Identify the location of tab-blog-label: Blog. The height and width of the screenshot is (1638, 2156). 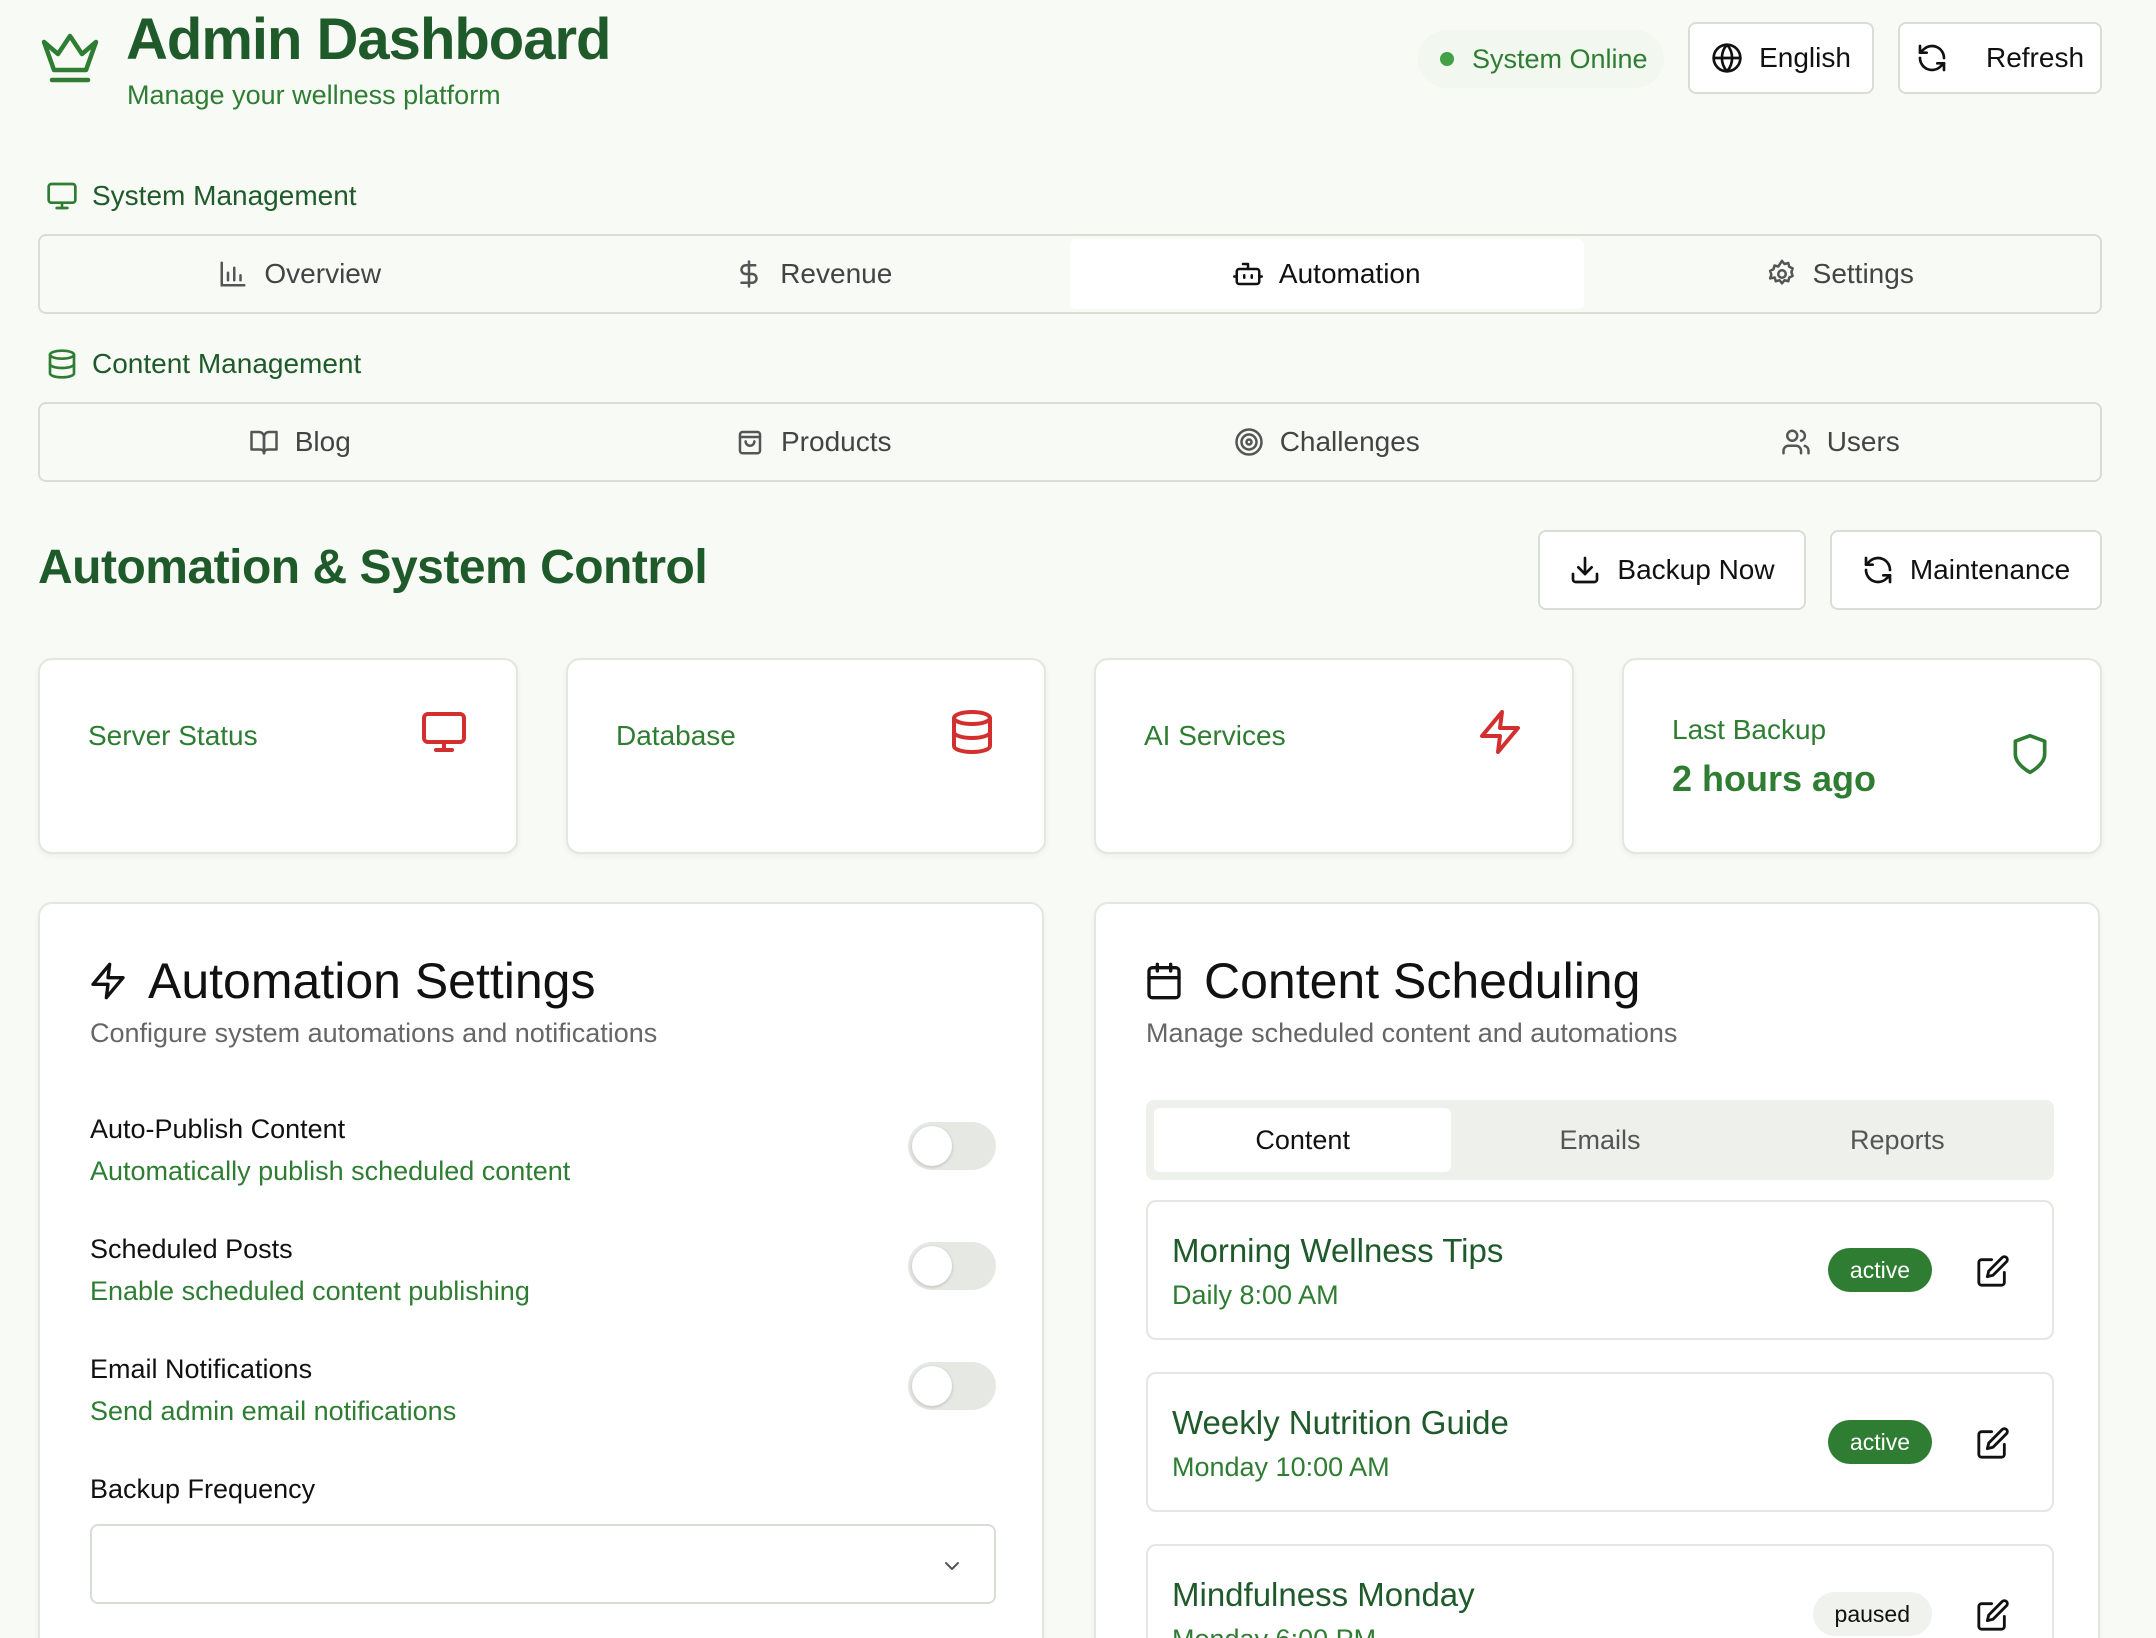
(322, 441).